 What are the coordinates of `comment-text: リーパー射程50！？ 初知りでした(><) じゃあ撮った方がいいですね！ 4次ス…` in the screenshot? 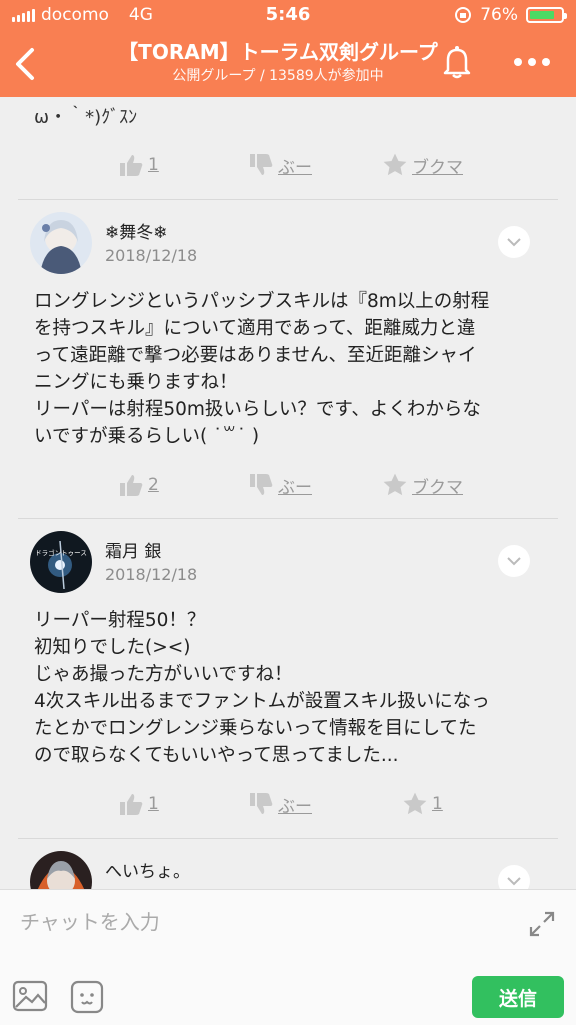 It's located at (262, 688).